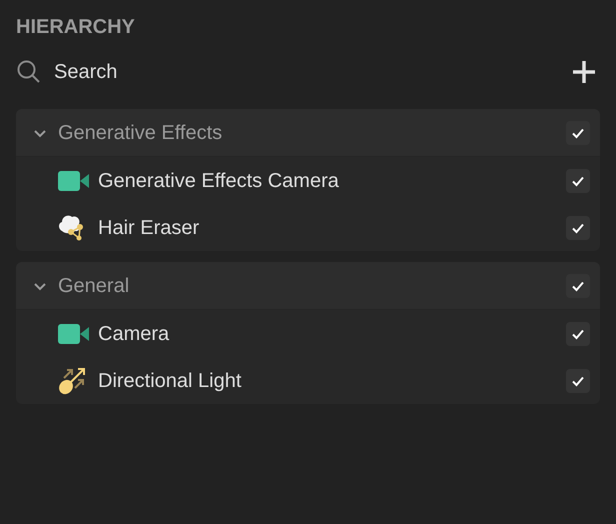 The image size is (616, 524). What do you see at coordinates (332, 333) in the screenshot?
I see `item-label: Camera` at bounding box center [332, 333].